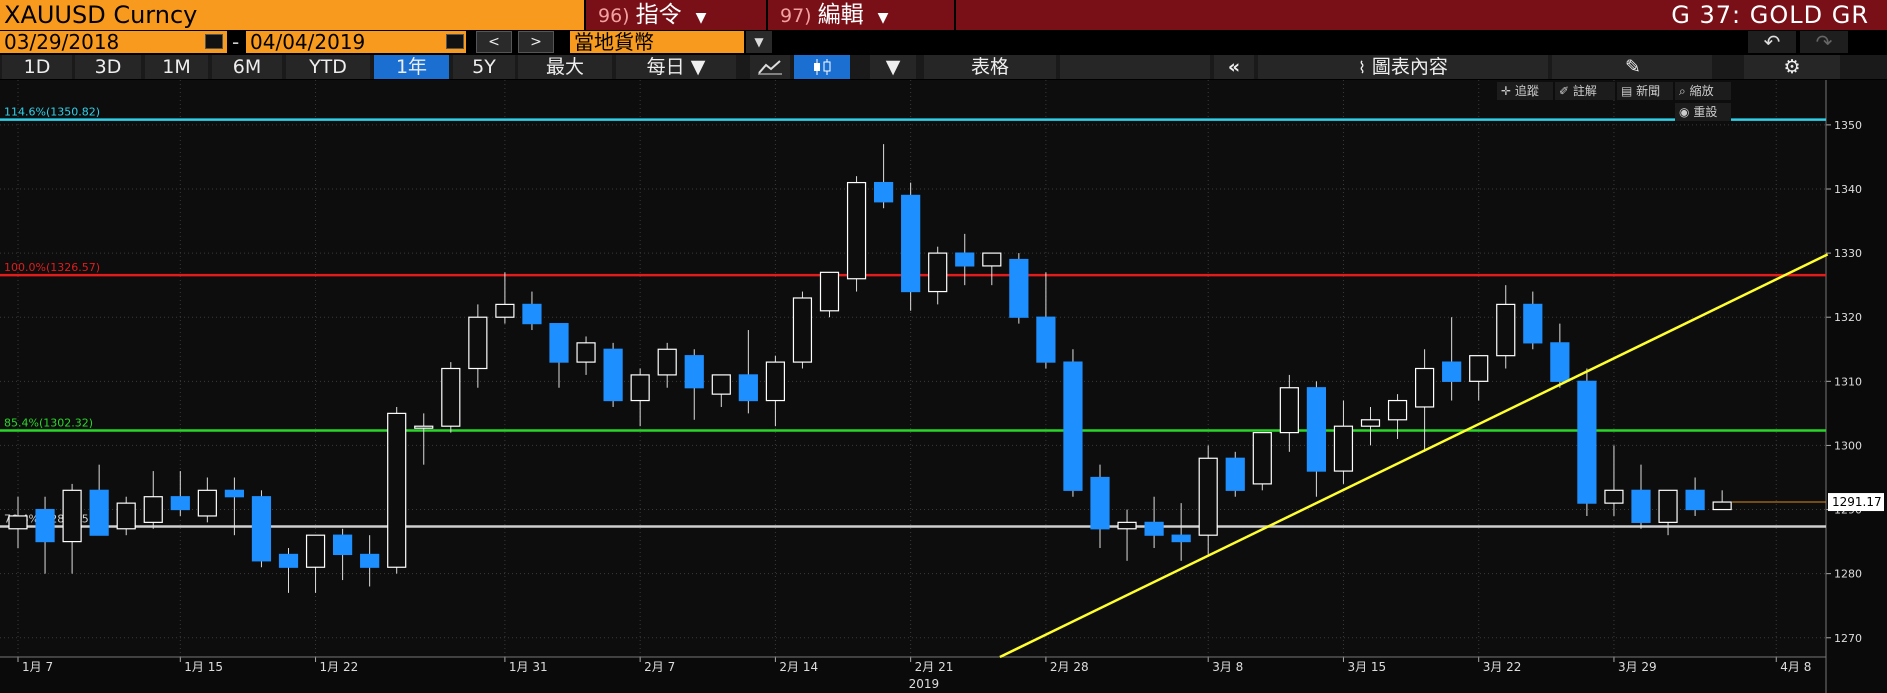 Image resolution: width=1887 pixels, height=693 pixels. Describe the element at coordinates (924, 684) in the screenshot. I see `year-label: 2019` at that location.